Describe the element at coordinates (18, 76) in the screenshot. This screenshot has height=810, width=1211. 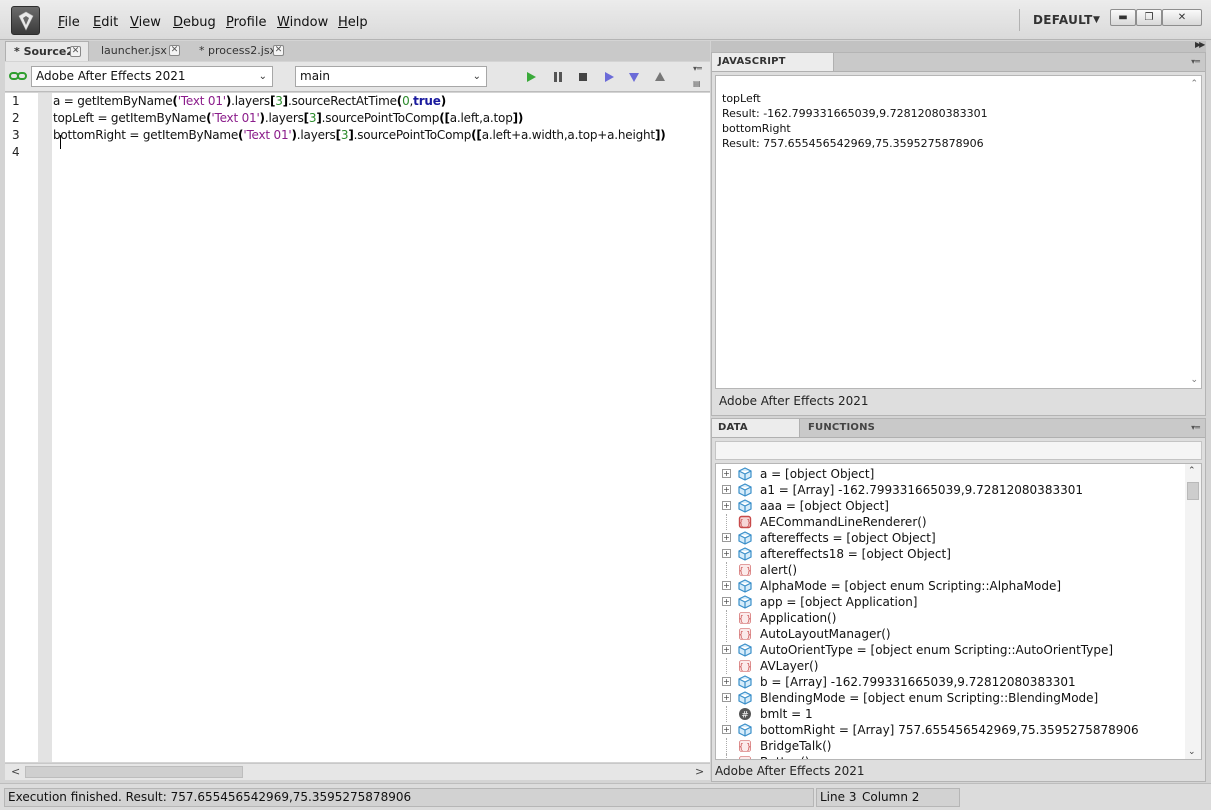
I see `link-icon` at that location.